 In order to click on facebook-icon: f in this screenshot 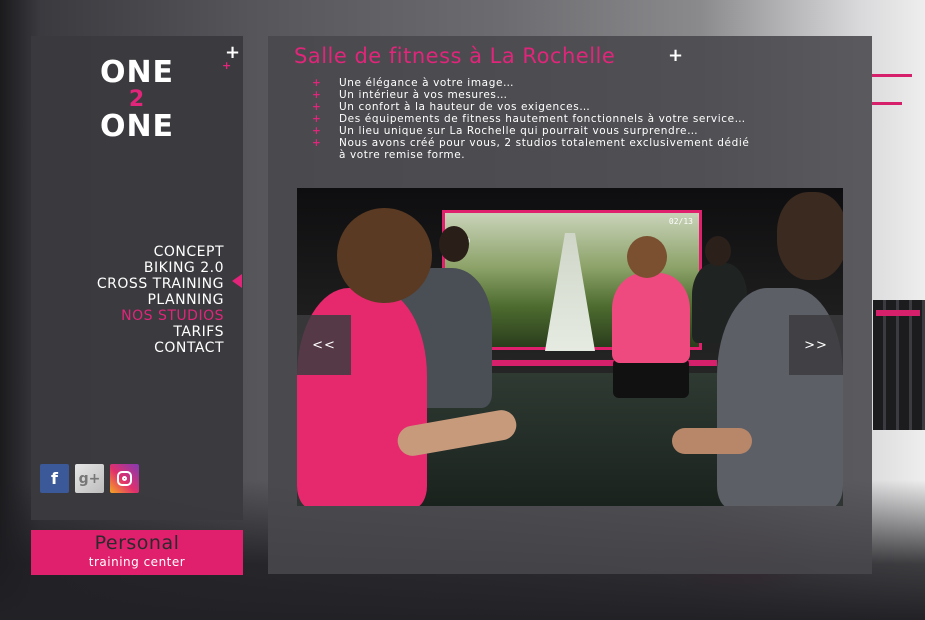, I will do `click(54, 478)`.